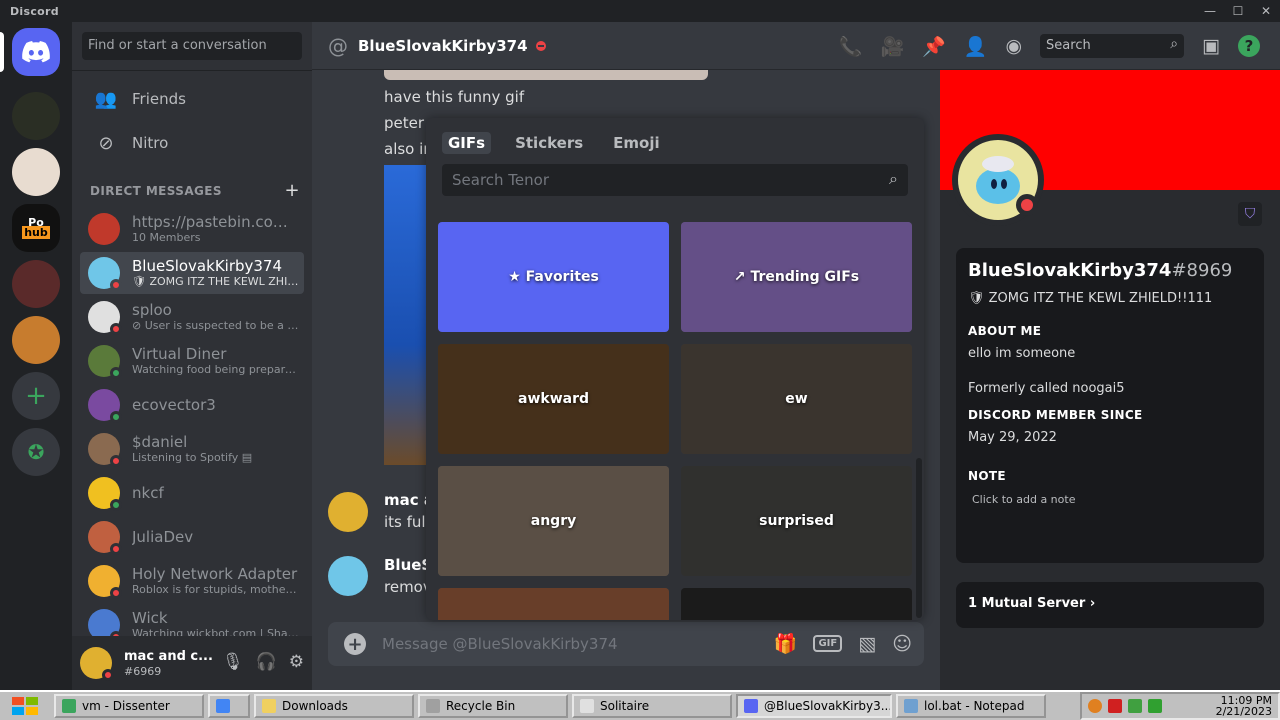 Image resolution: width=1280 pixels, height=720 pixels. Describe the element at coordinates (796, 277) in the screenshot. I see `gif-category-tile: ↗ Trending GIFs` at that location.